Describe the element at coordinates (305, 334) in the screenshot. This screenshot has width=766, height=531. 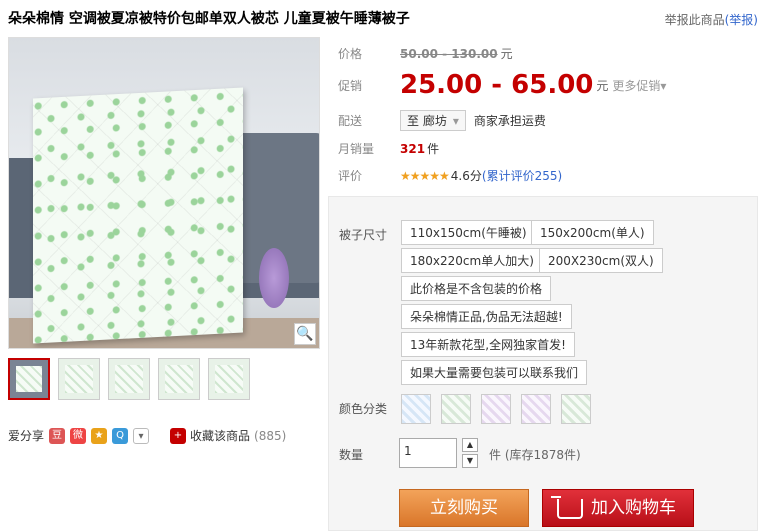
I see `zoom-icon: 🔍` at that location.